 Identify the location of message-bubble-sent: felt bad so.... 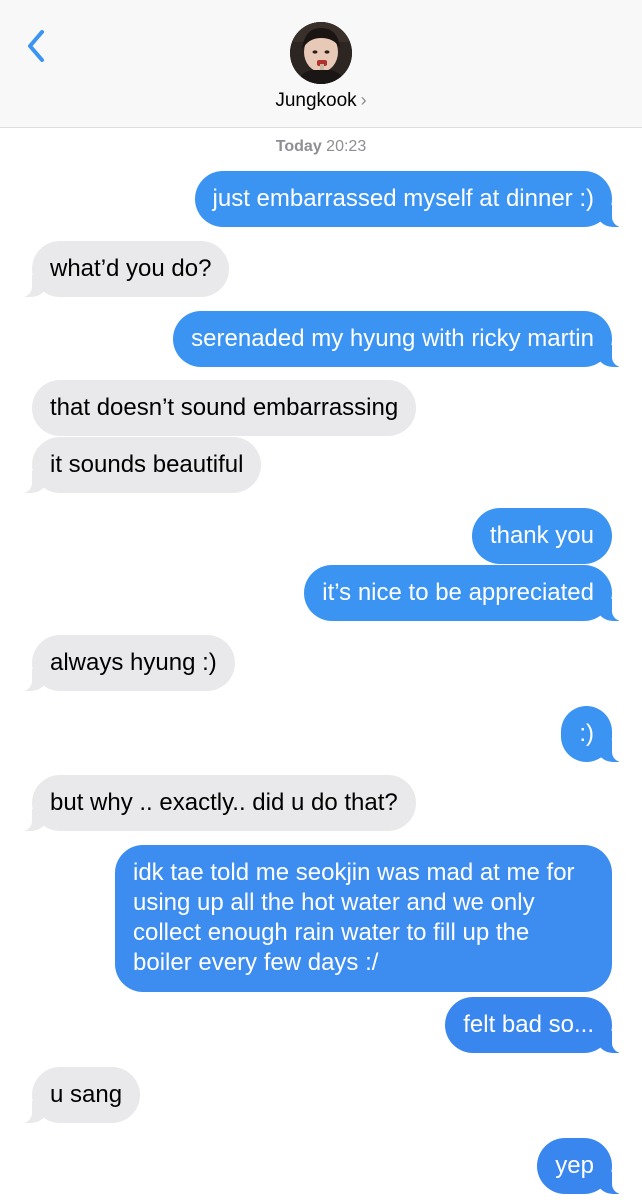
(534, 1025).